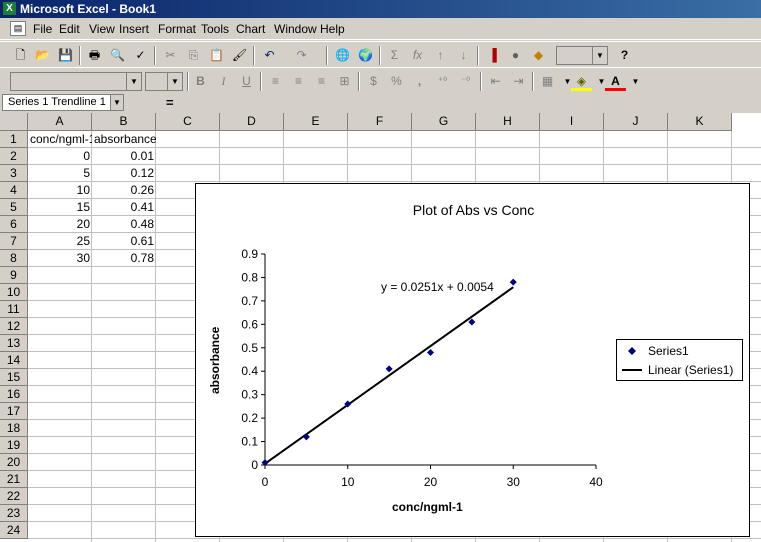 Image resolution: width=761 pixels, height=542 pixels. Describe the element at coordinates (14, 462) in the screenshot. I see `row-header-20: 20` at that location.